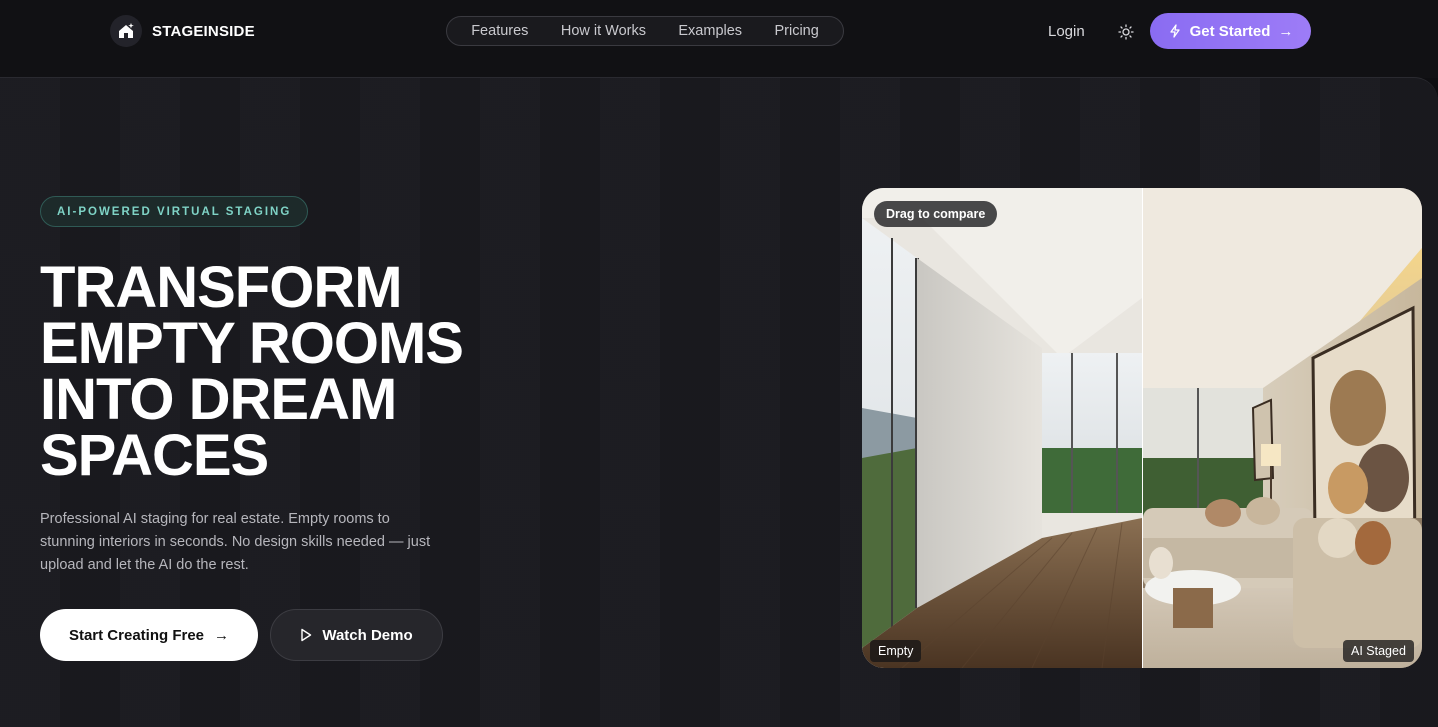 Image resolution: width=1438 pixels, height=727 pixels. Describe the element at coordinates (136, 635) in the screenshot. I see `start-creating-label: Start Creating Free` at that location.